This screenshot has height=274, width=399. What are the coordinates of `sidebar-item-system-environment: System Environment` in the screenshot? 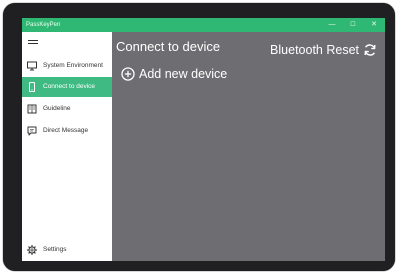 It's located at (67, 66).